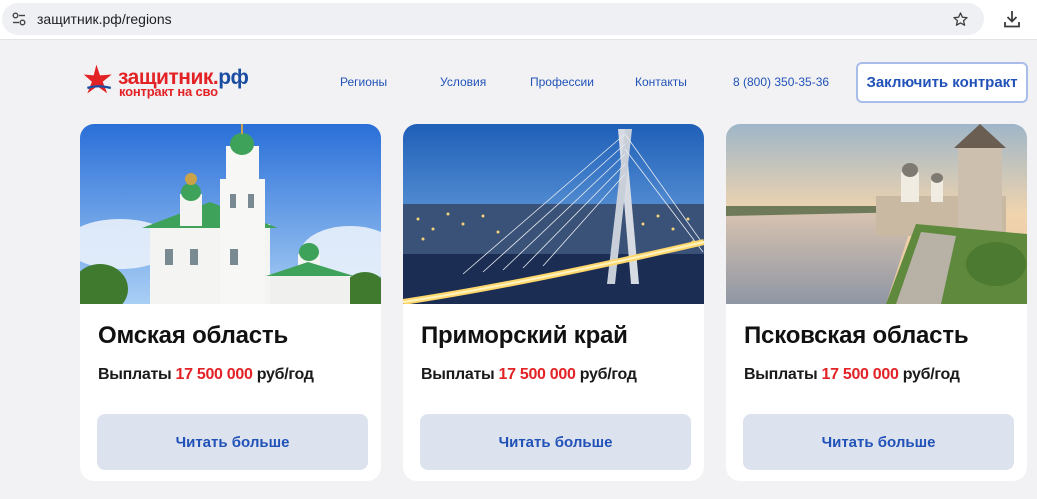 The height and width of the screenshot is (499, 1037). What do you see at coordinates (960, 19) in the screenshot?
I see `bookmark-star-icon` at bounding box center [960, 19].